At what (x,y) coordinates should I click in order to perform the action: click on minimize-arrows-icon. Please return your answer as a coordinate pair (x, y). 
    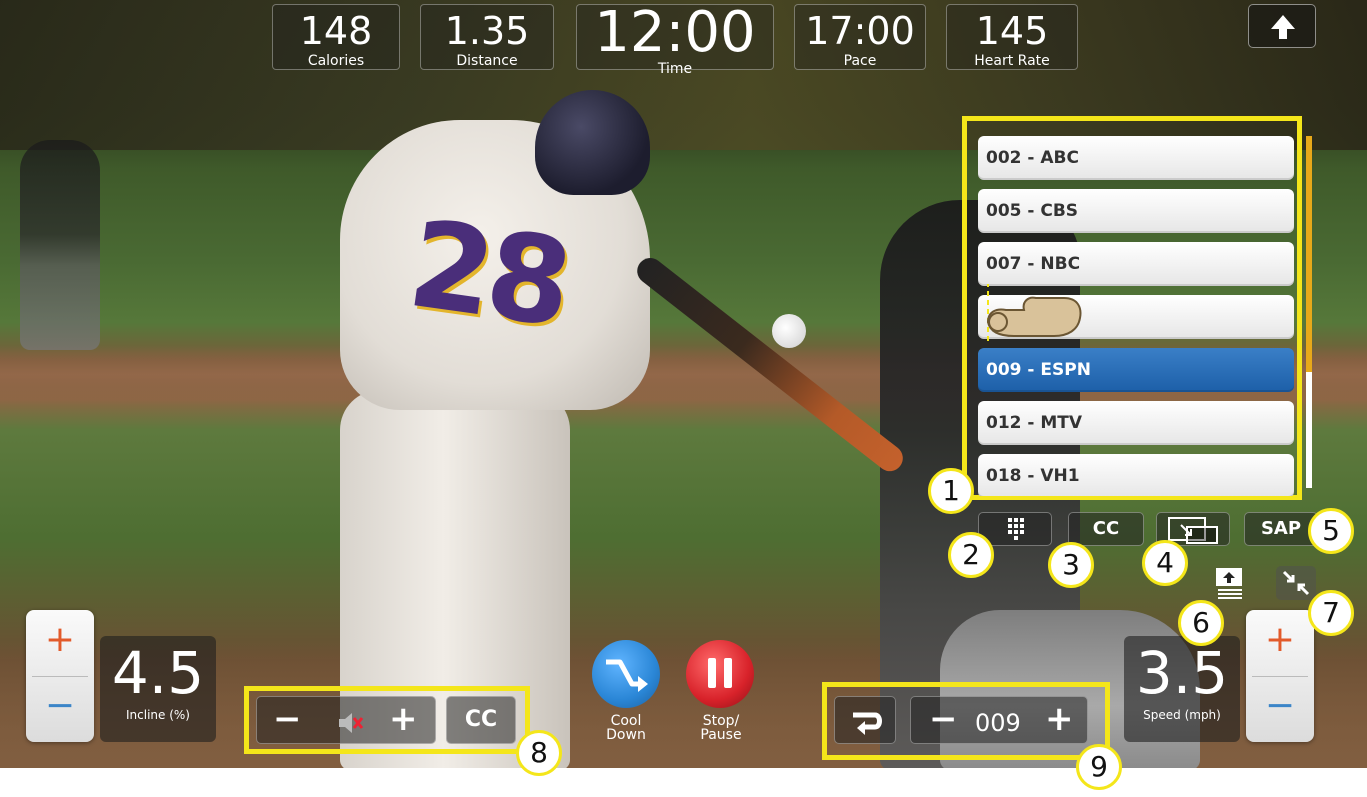
    Looking at the image, I should click on (1296, 583).